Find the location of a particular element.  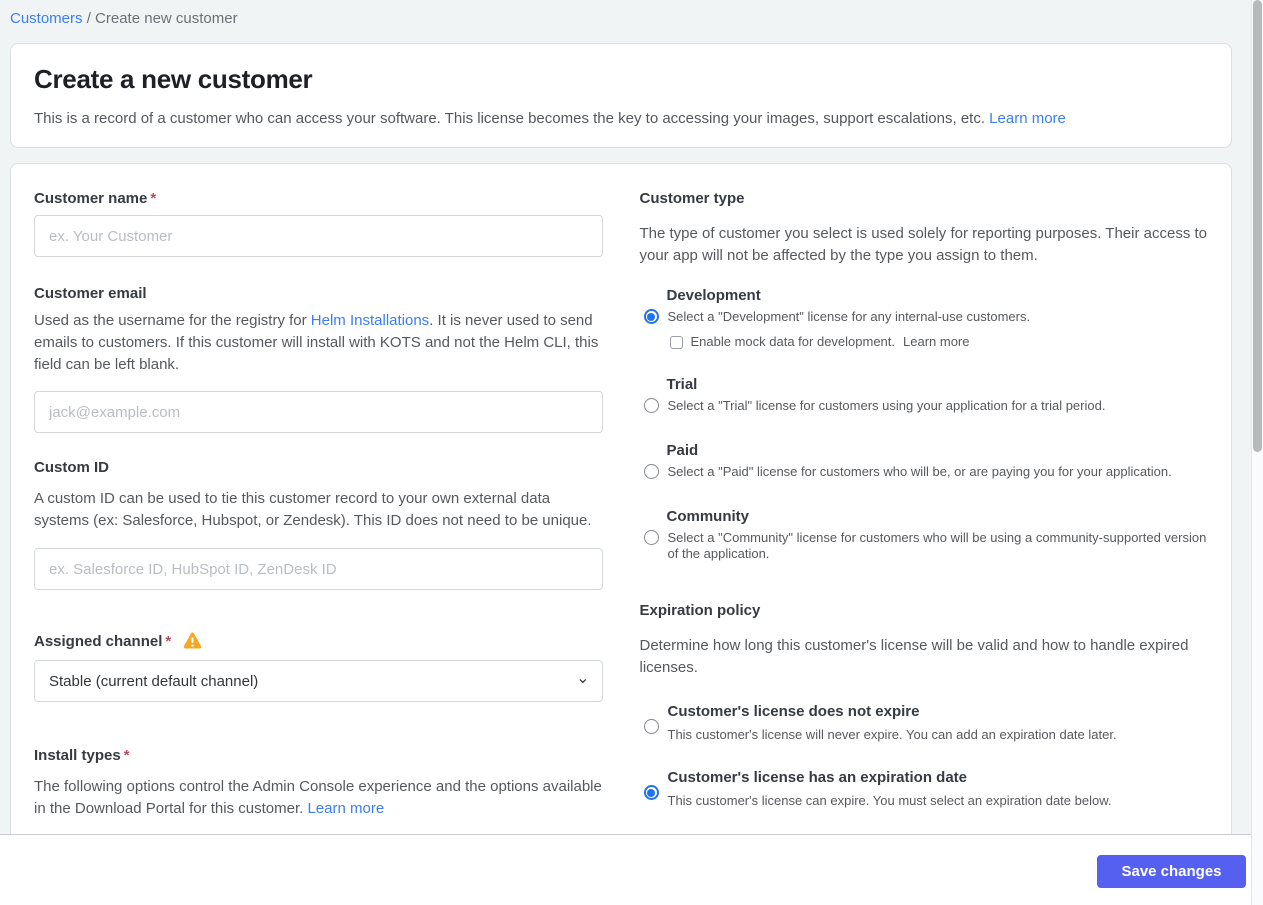

trial-radio is located at coordinates (651, 405).